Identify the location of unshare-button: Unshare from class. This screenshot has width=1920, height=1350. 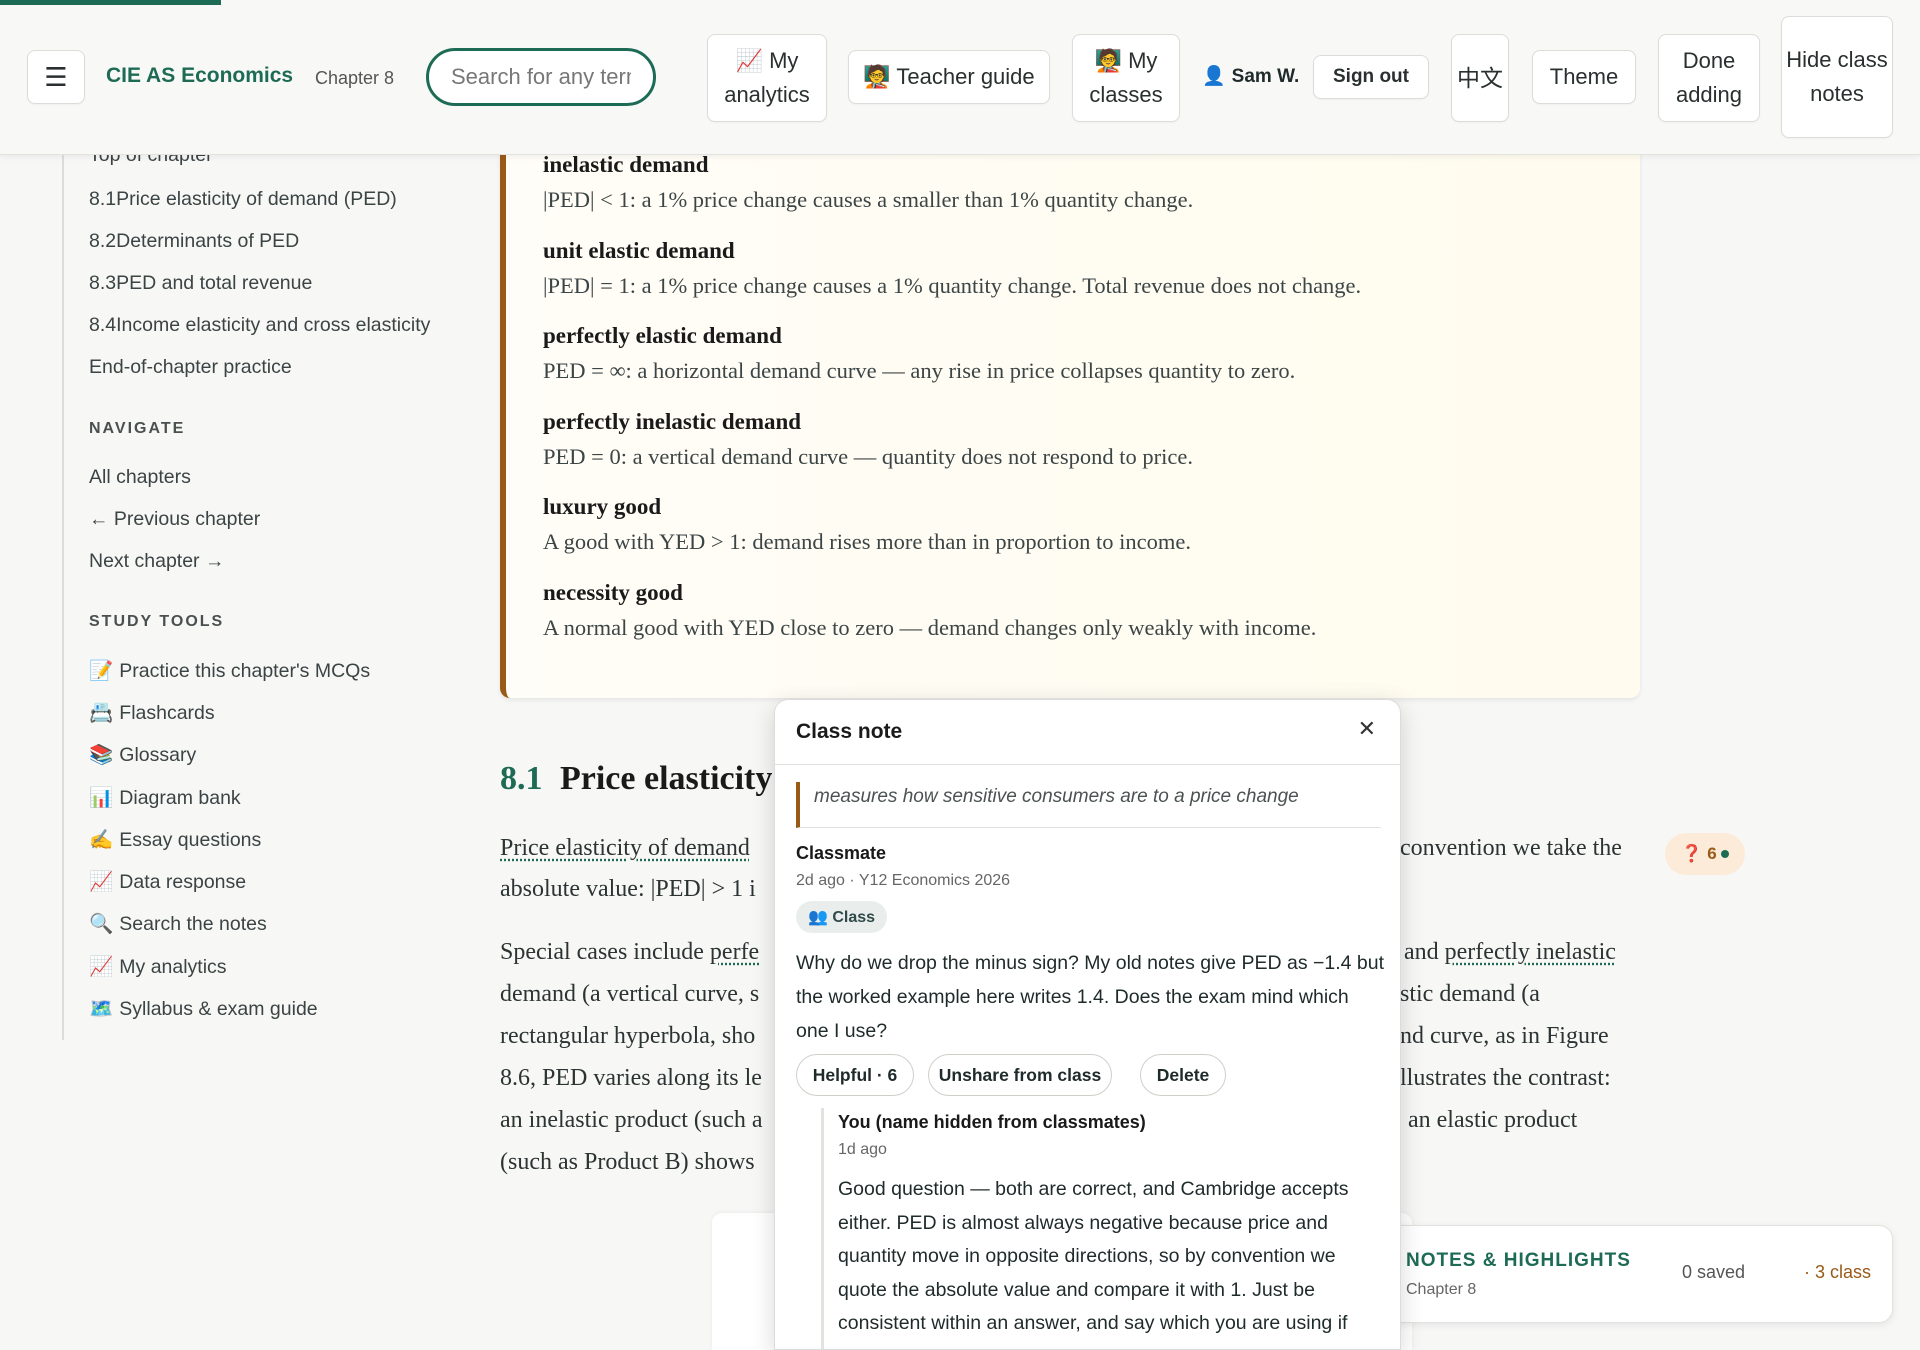
(1020, 1075).